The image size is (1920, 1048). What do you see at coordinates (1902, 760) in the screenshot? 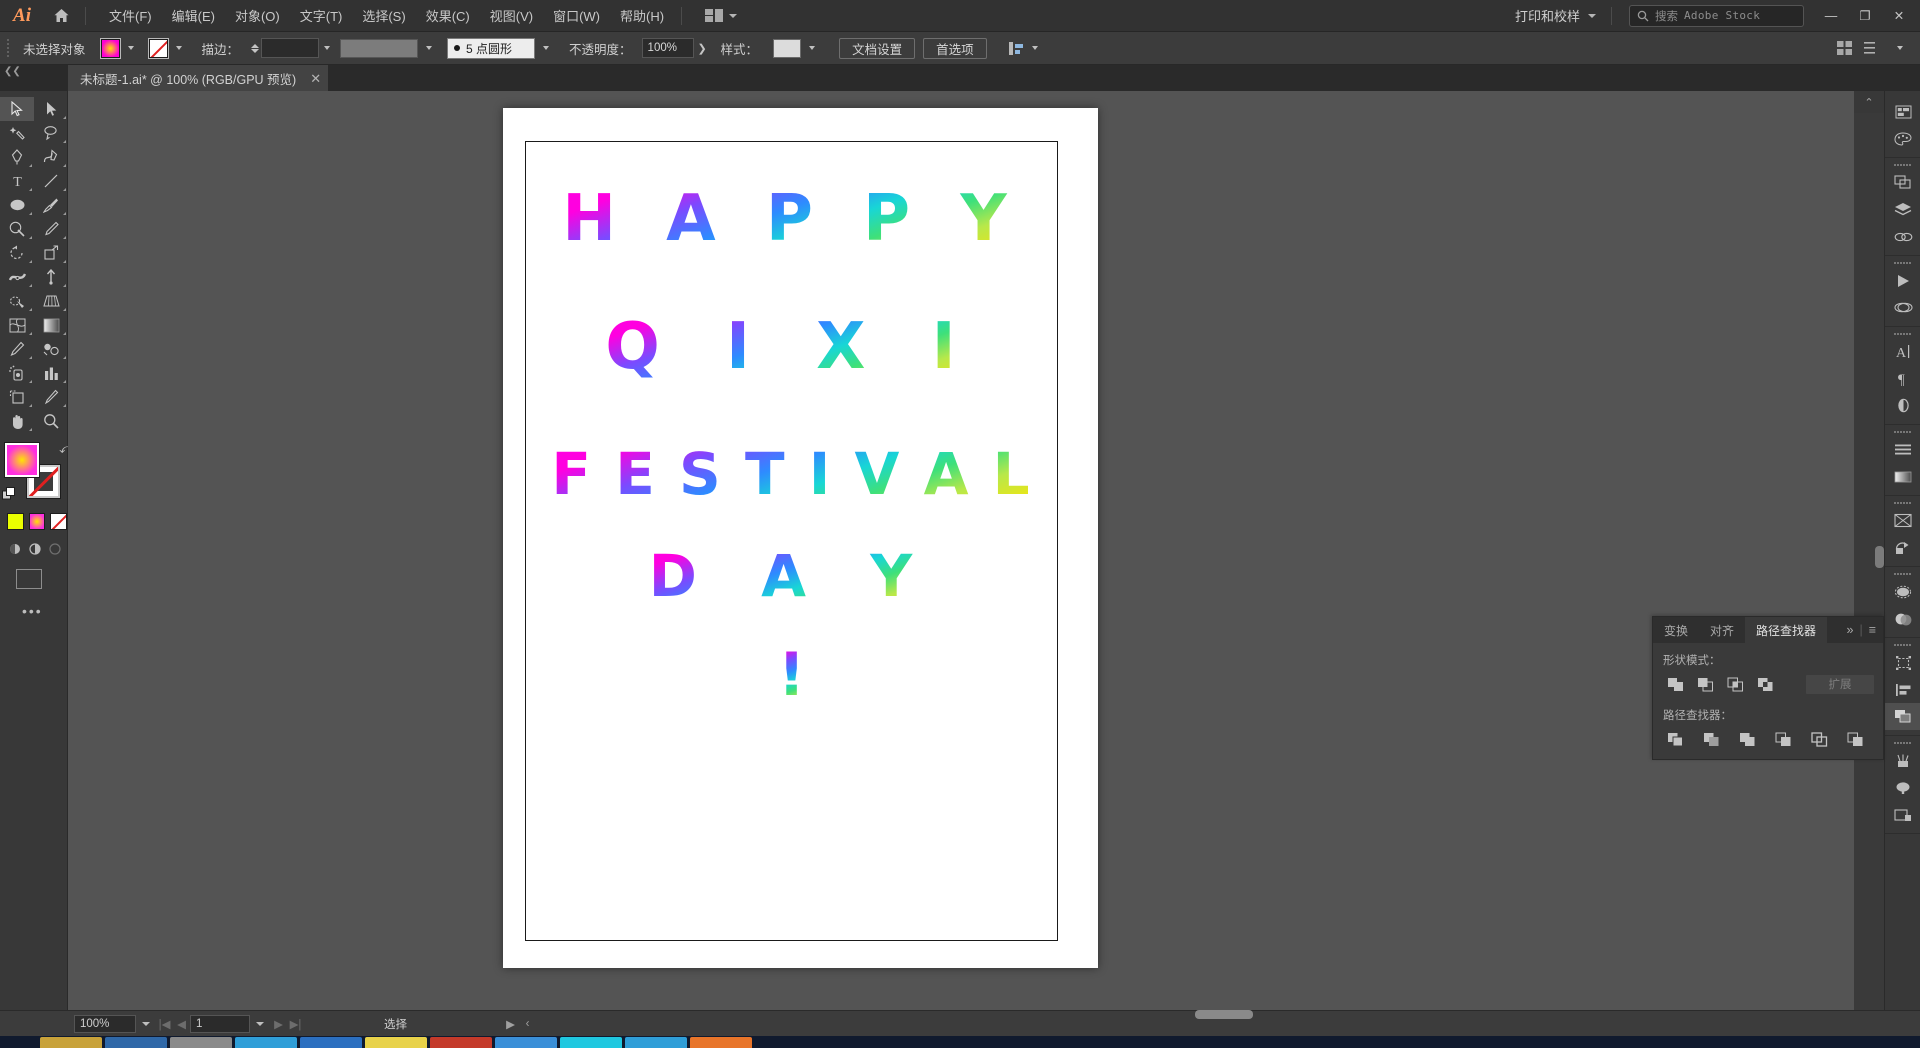
I see `libraries-icon` at bounding box center [1902, 760].